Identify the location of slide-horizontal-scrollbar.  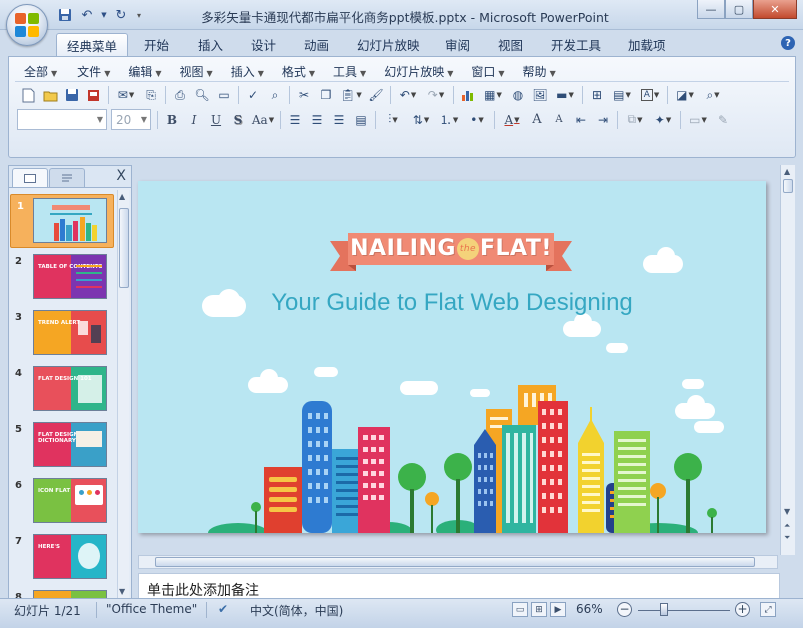
(458, 562).